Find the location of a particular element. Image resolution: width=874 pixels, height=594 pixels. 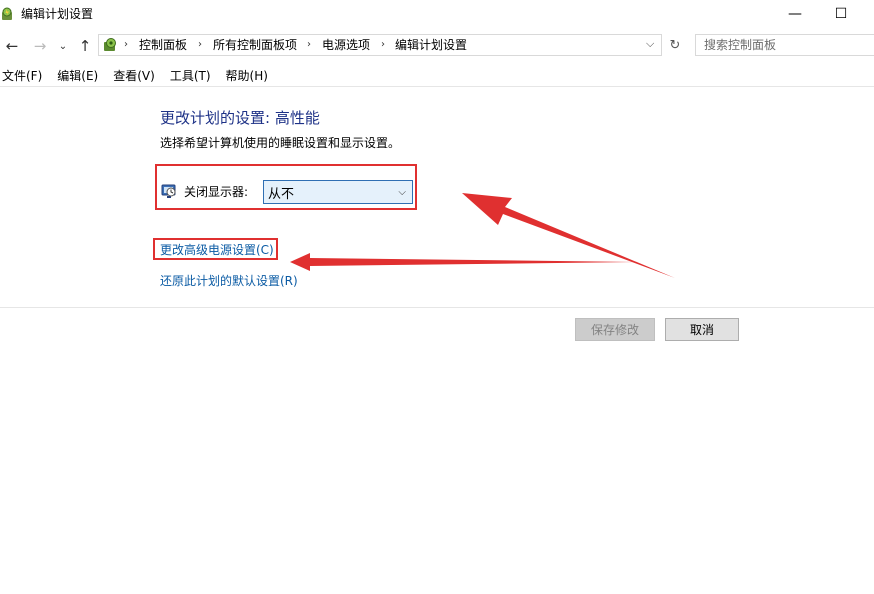

search-box is located at coordinates (784, 45).